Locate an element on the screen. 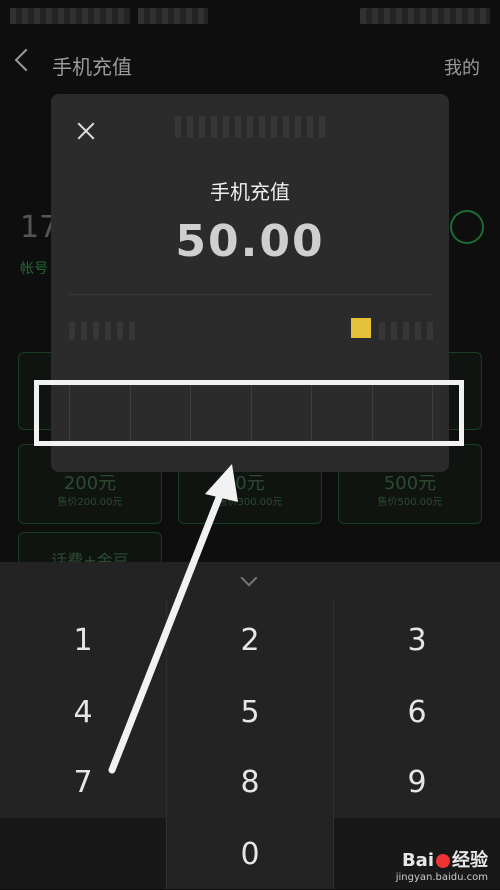 This screenshot has height=890, width=500. baidu-watermark: Bai 经验 jingyan.baidu.com is located at coordinates (442, 864).